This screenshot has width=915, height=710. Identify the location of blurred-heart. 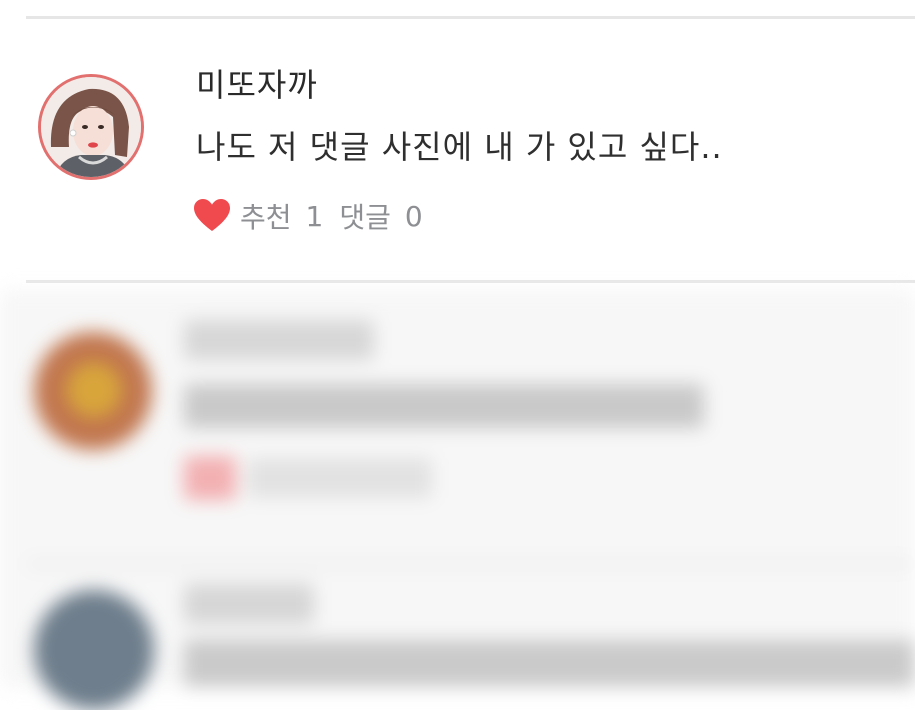
(210, 478).